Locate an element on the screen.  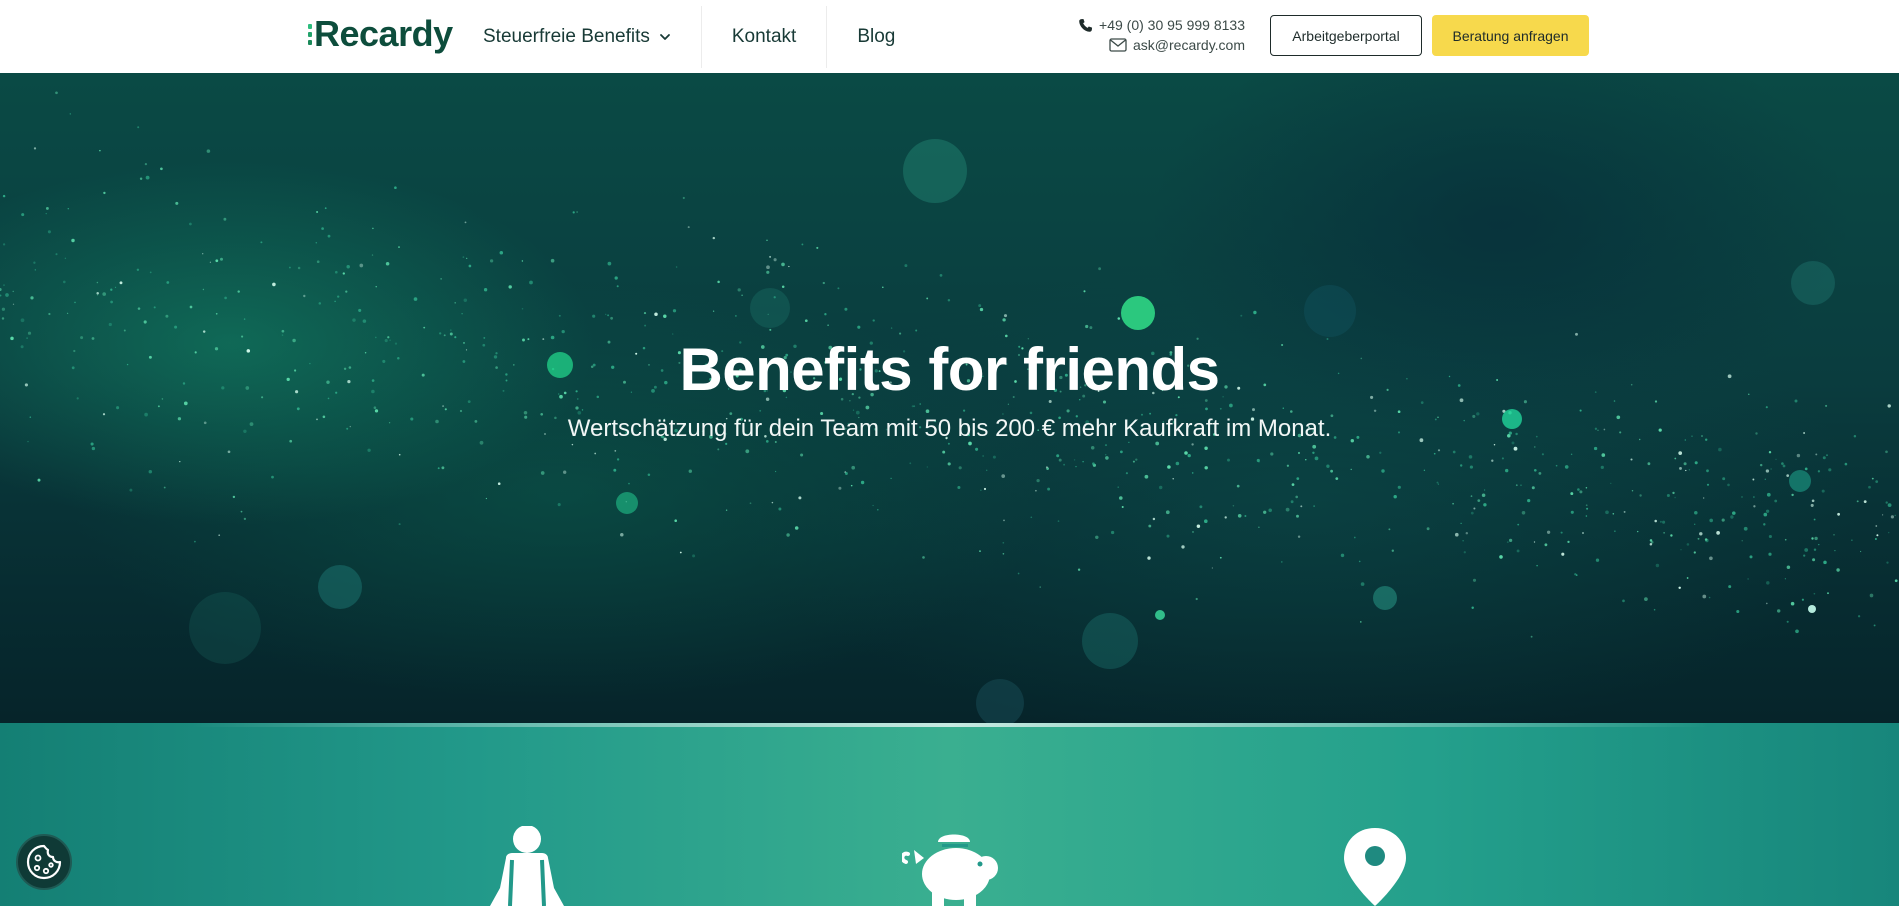
nav-item-kontakt: Kontakt is located at coordinates (764, 37).